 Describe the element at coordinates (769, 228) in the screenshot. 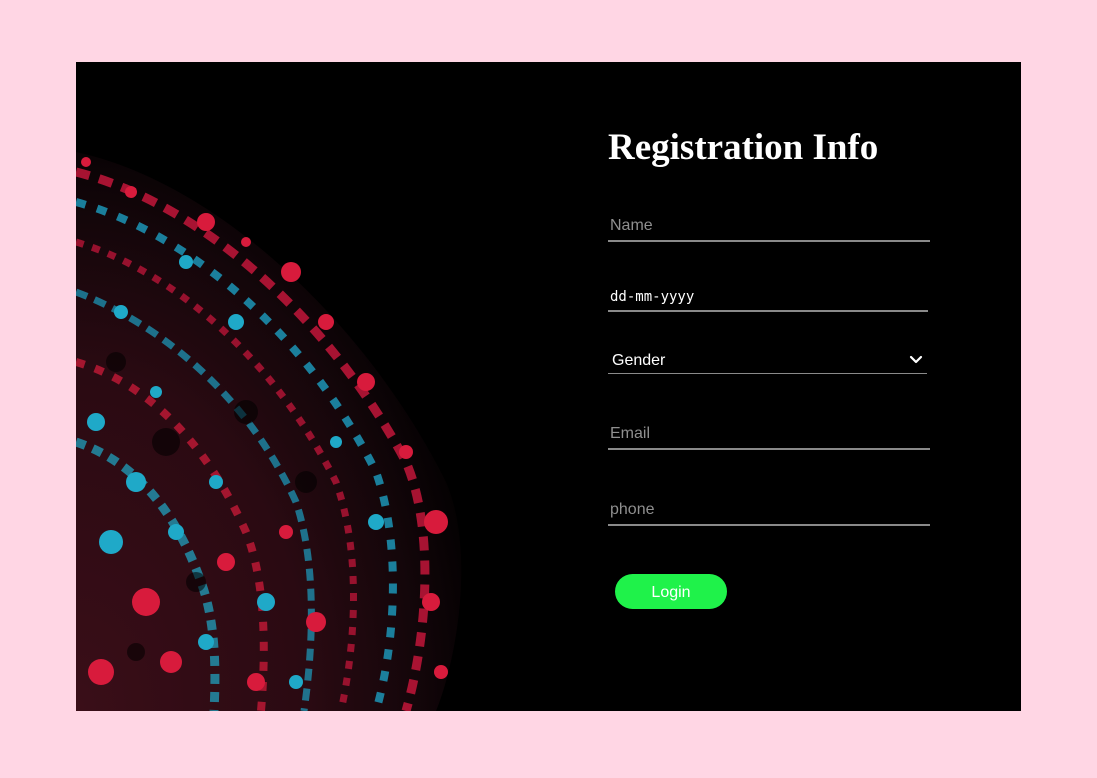

I see `name-input` at that location.